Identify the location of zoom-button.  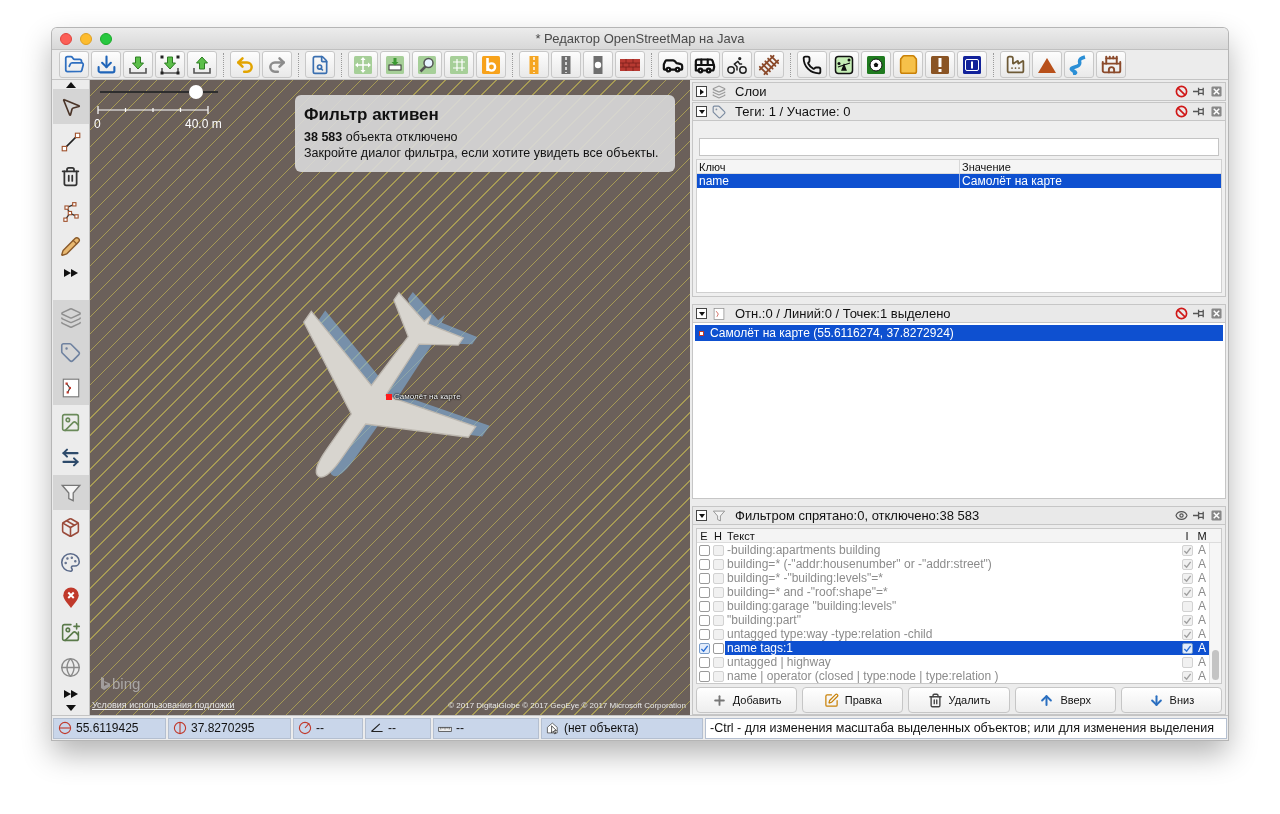
(320, 64).